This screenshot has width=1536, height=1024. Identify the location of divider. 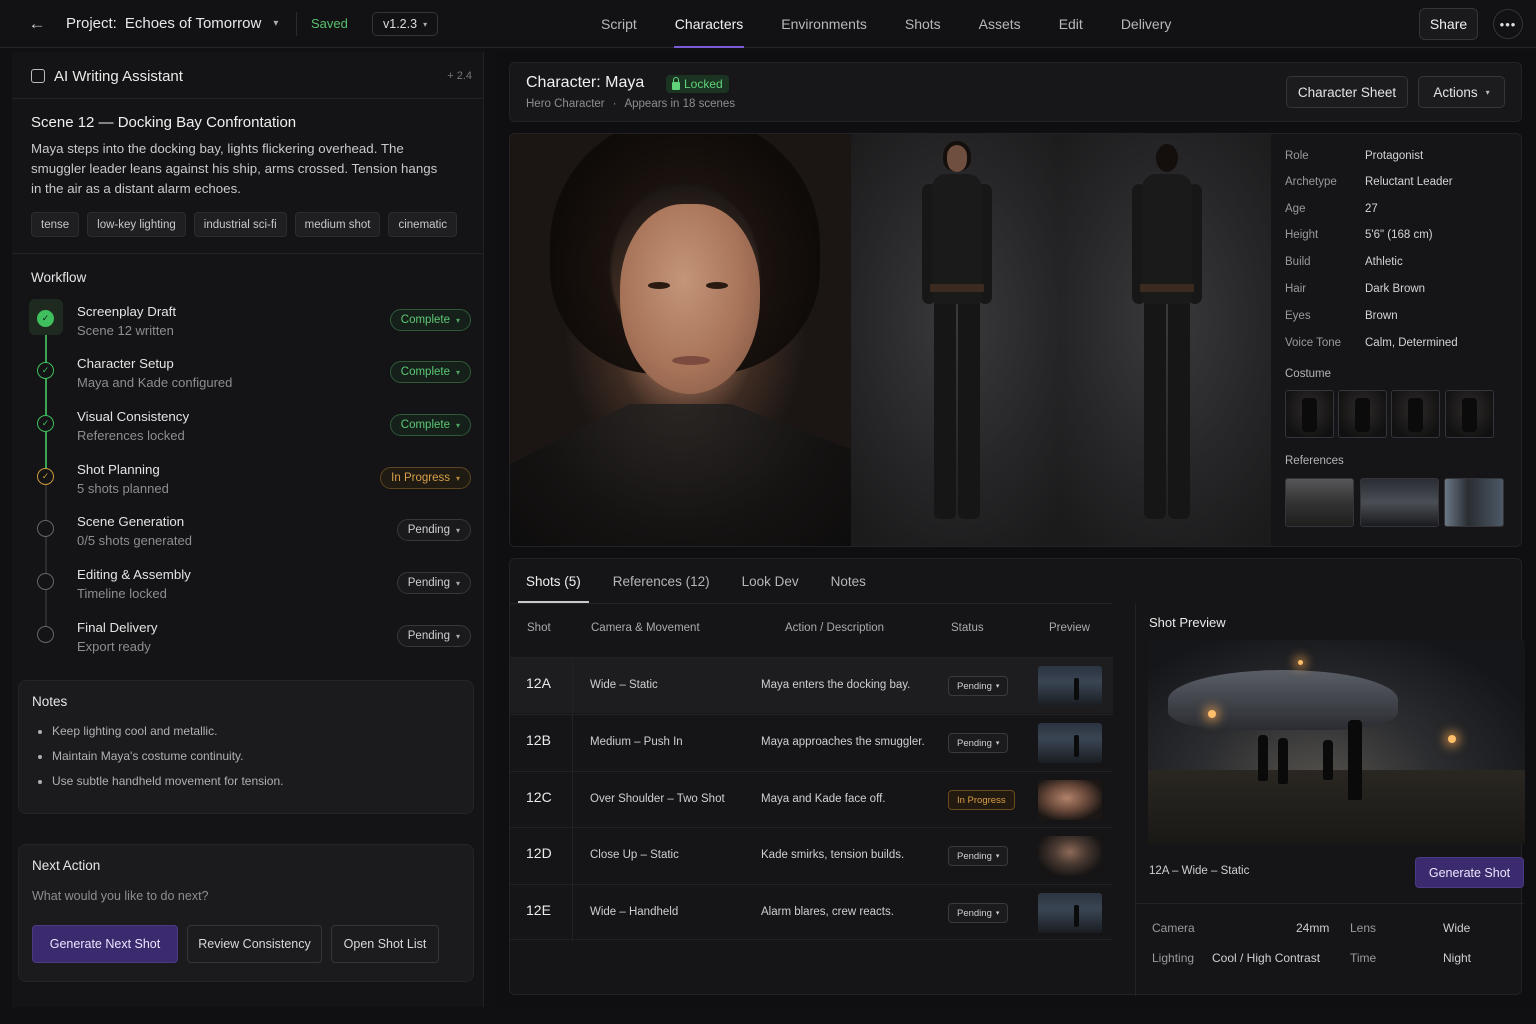
(572, 856).